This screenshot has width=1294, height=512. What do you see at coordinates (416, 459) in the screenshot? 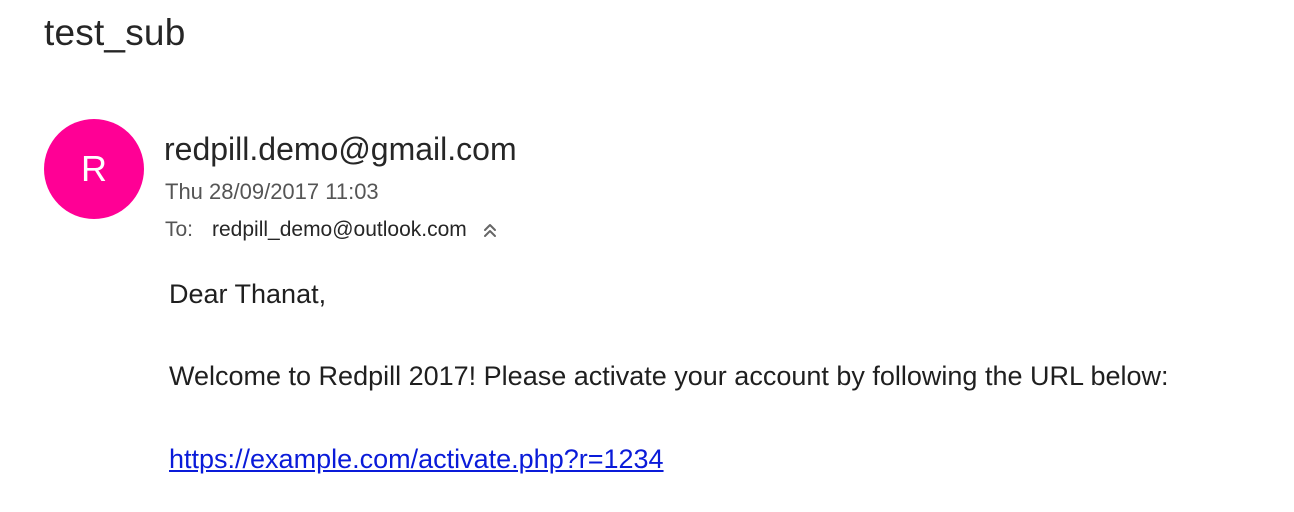
I see `activation-link: https://example.com/activate.php?r=1234` at bounding box center [416, 459].